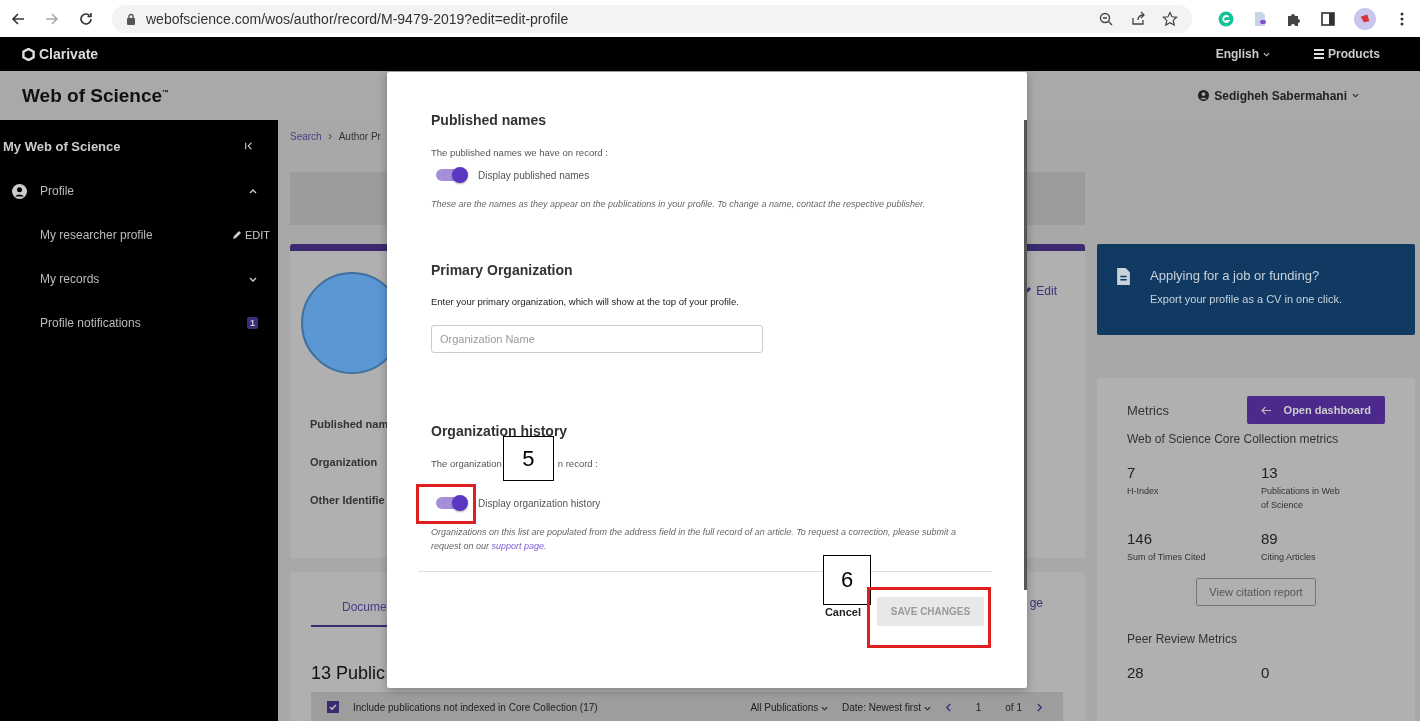  Describe the element at coordinates (18, 18) in the screenshot. I see `back-icon` at that location.